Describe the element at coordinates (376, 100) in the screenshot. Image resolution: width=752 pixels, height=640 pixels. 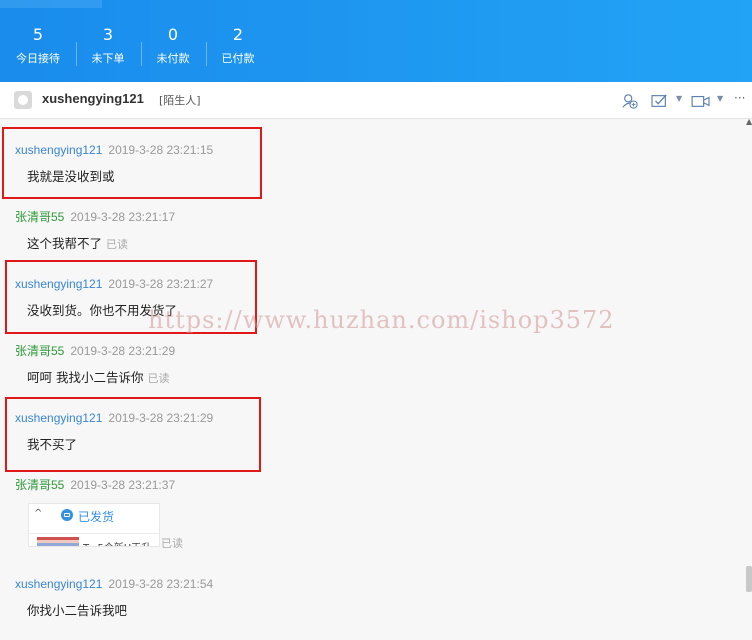
I see `chat-header: xushengying121 [陌生人] ▼ ▼ ···` at that location.